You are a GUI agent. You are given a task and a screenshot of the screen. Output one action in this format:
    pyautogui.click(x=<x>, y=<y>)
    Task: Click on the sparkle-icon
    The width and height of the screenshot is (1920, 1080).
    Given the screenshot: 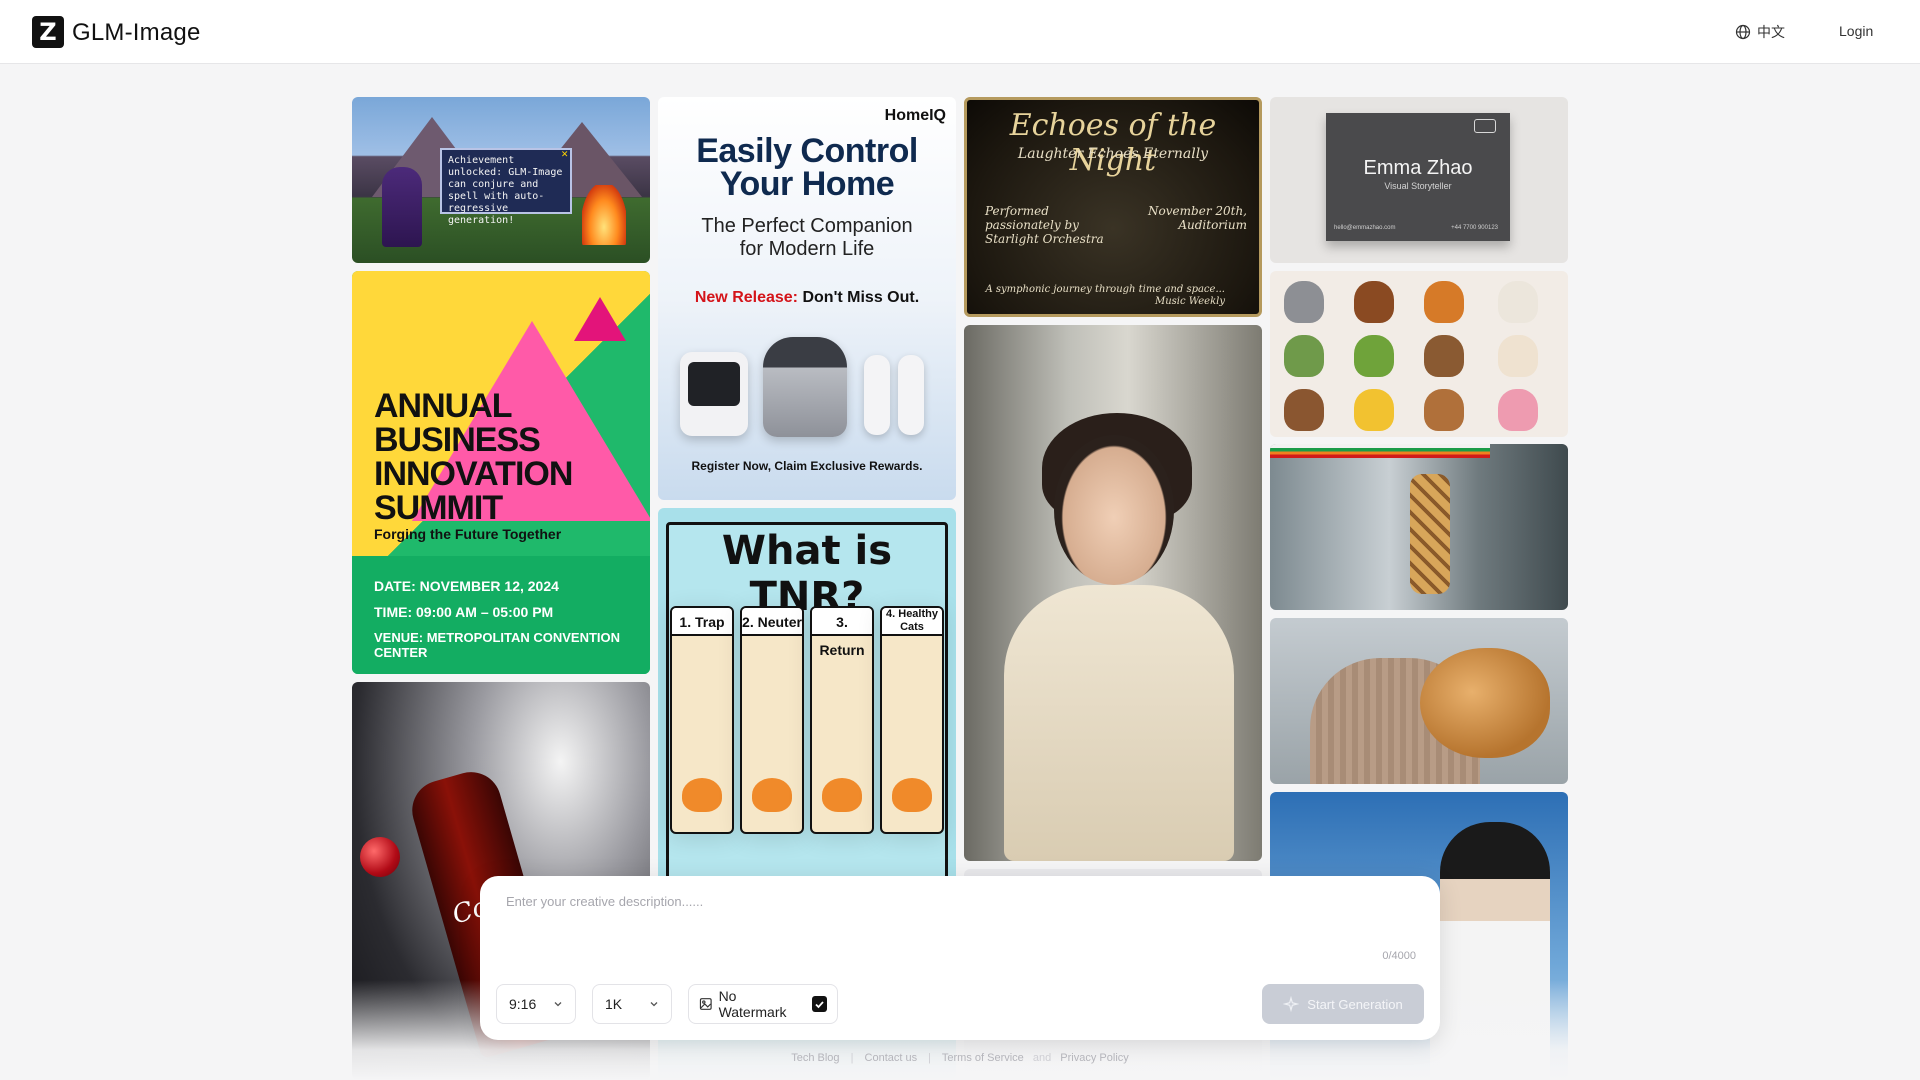 What is the action you would take?
    pyautogui.click(x=1291, y=1004)
    